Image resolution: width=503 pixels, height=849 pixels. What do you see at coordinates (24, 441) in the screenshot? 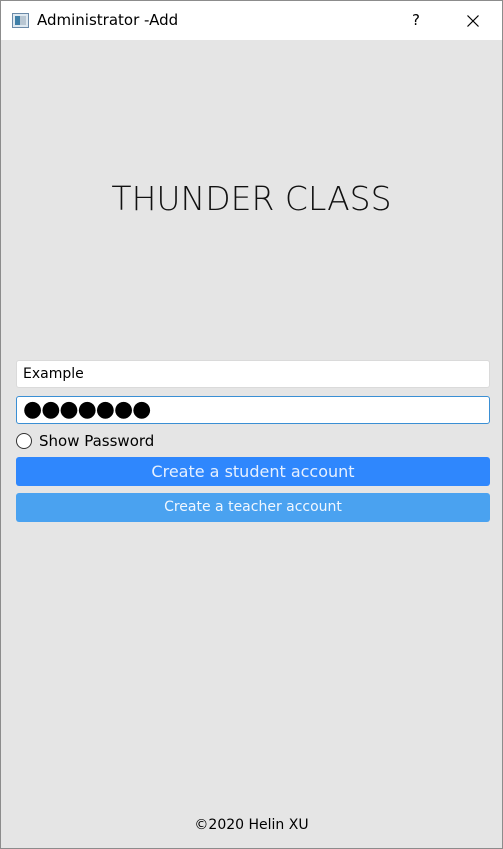
I see `show-password-radio` at bounding box center [24, 441].